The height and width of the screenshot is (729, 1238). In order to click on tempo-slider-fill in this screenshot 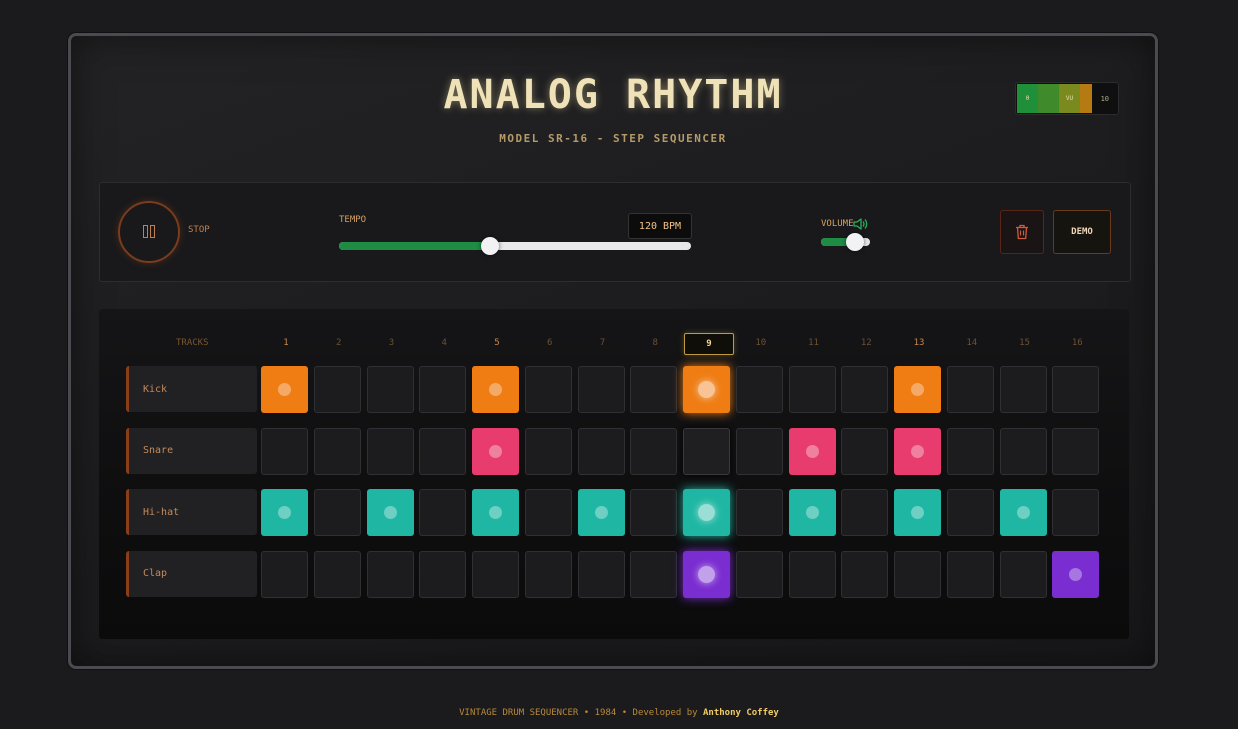, I will do `click(415, 246)`.